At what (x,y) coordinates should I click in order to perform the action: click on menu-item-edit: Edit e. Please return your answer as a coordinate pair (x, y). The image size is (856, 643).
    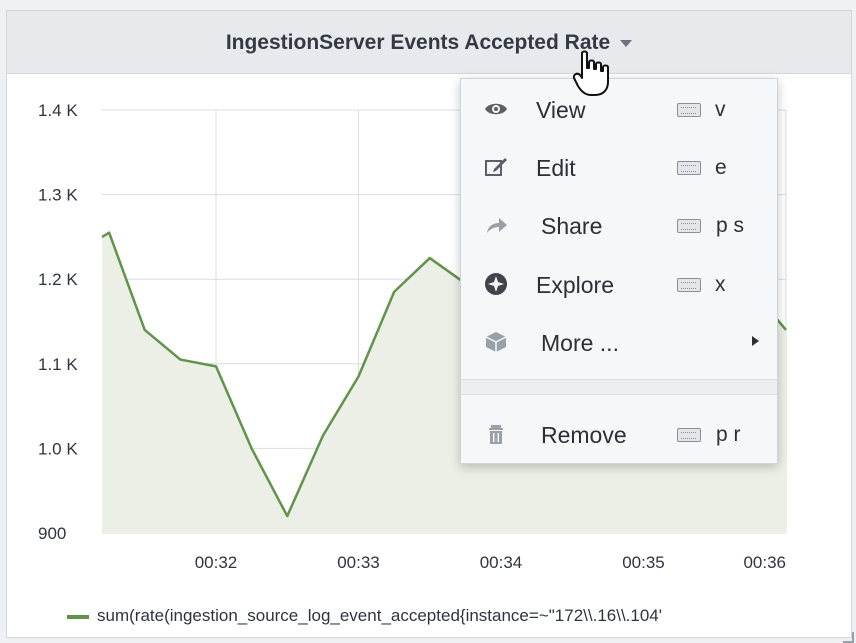
    Looking at the image, I should click on (619, 167).